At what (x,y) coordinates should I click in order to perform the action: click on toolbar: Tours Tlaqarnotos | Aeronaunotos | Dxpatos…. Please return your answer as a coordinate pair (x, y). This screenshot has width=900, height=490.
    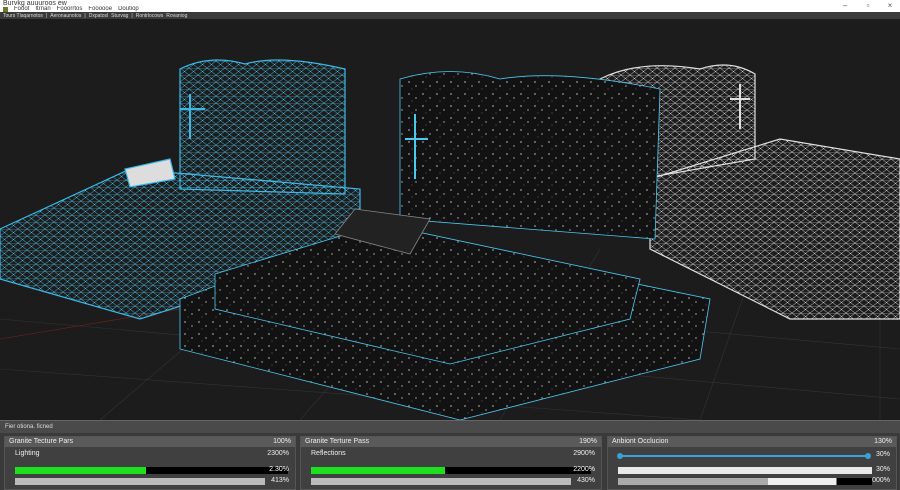
    Looking at the image, I should click on (450, 15).